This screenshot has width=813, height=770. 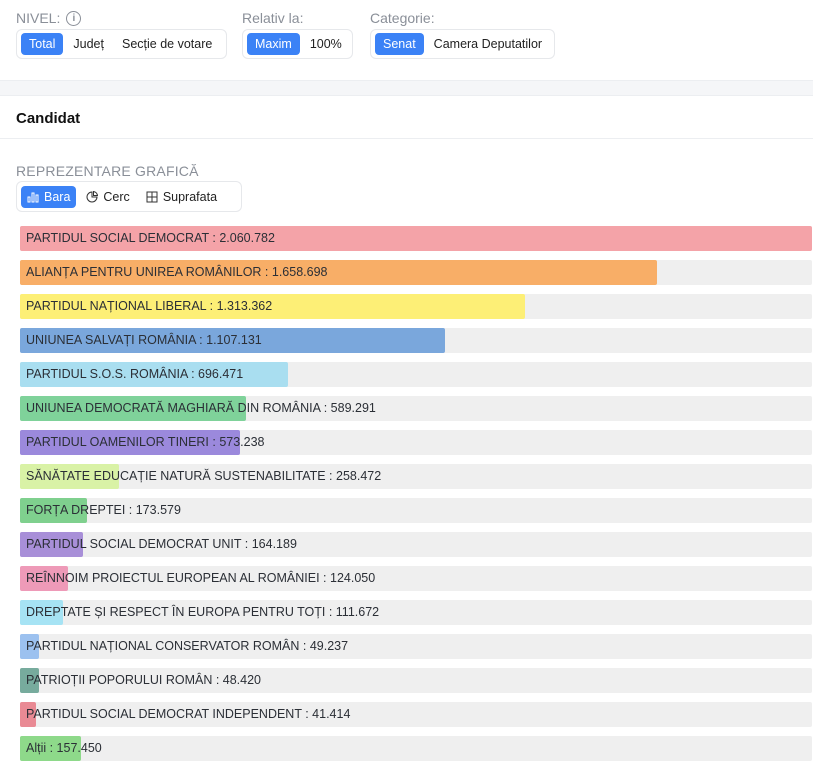 What do you see at coordinates (107, 171) in the screenshot?
I see `representation-label: REPREZENTARE GRAFICĂ` at bounding box center [107, 171].